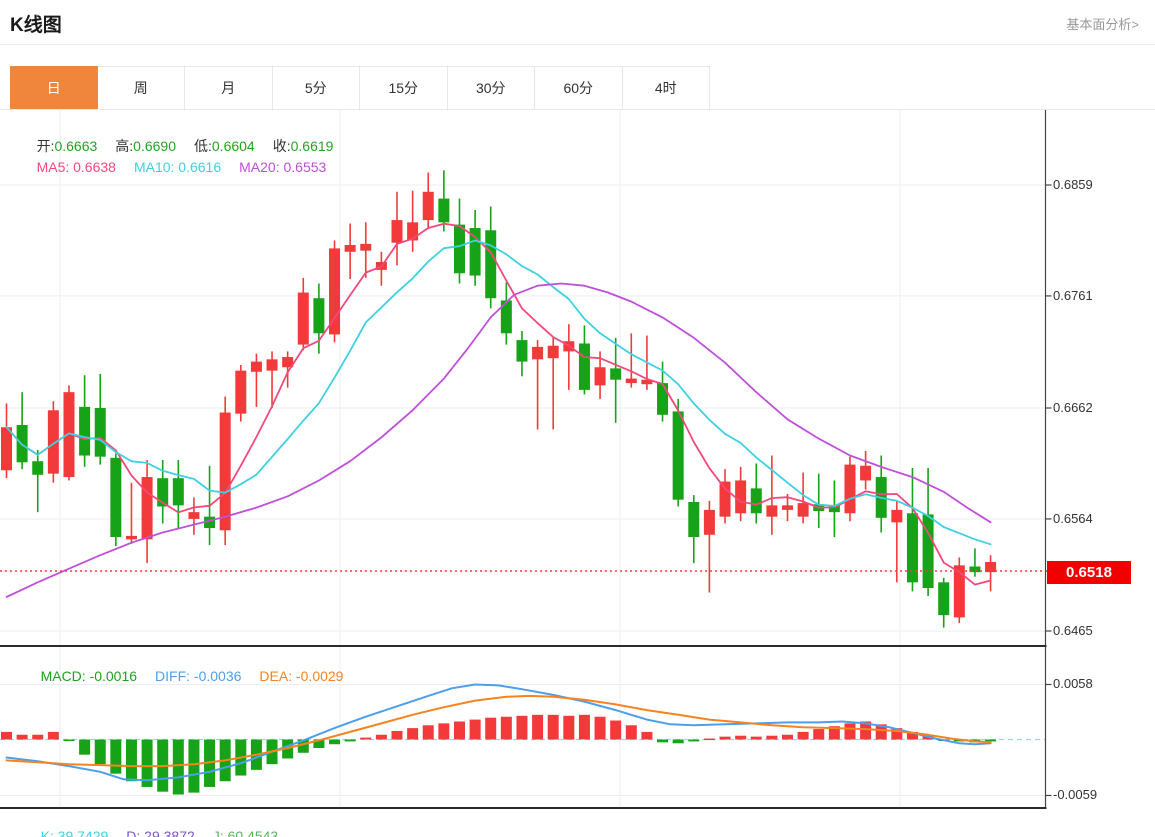 The image size is (1155, 837). I want to click on k-value: K: 39.7429, so click(74, 832).